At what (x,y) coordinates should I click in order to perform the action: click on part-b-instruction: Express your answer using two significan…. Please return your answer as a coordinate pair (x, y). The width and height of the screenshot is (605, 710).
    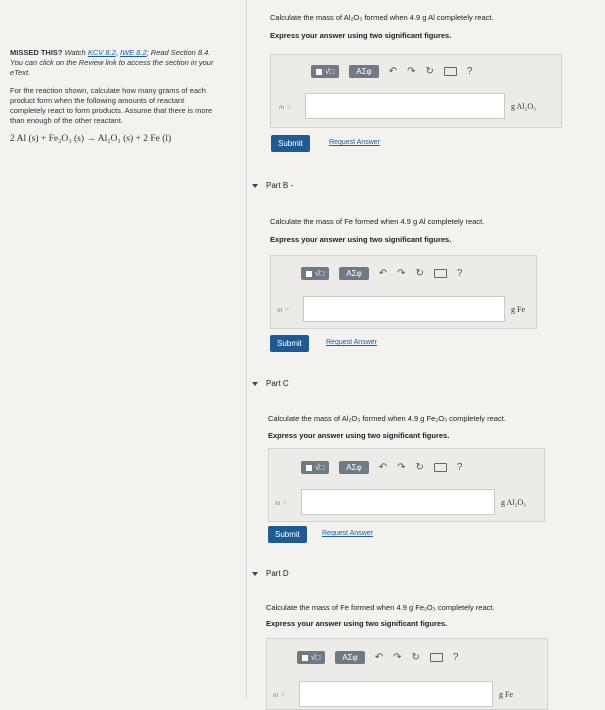
    Looking at the image, I should click on (361, 239).